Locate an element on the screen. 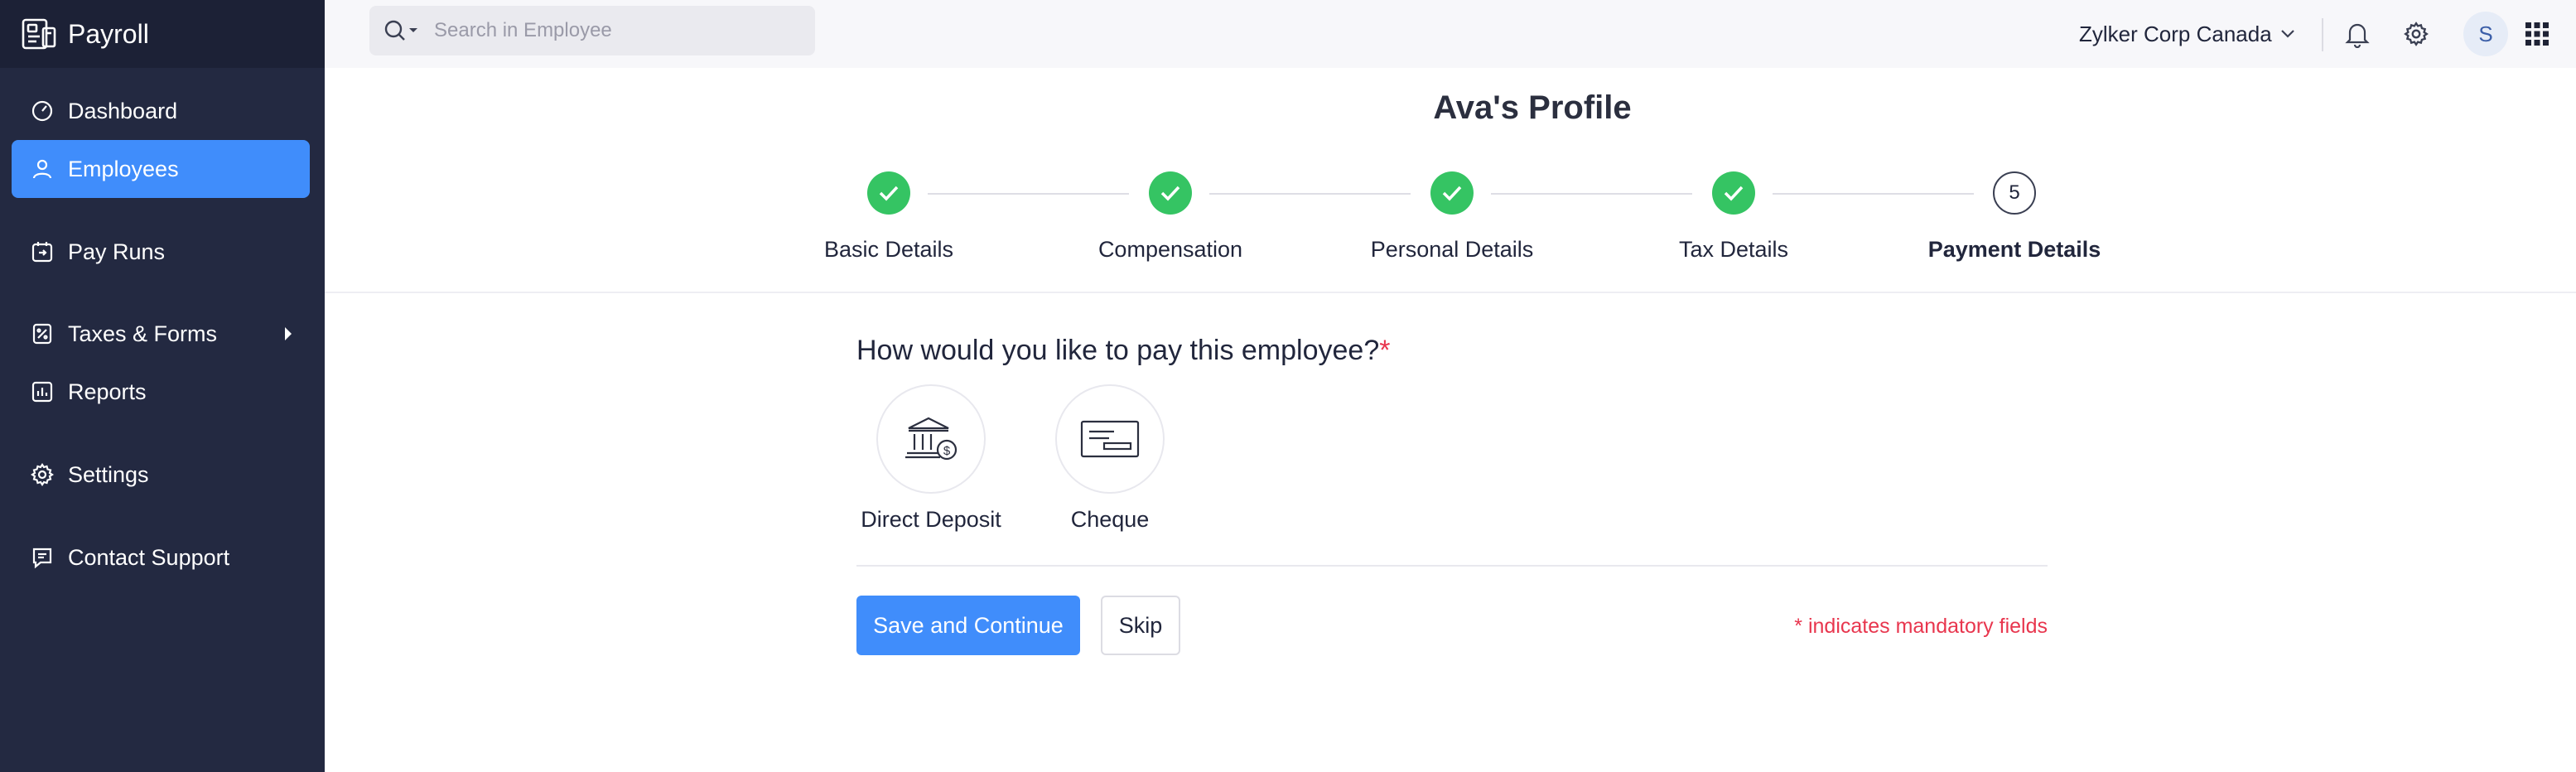  sidebar-item-label: Settings is located at coordinates (109, 474).